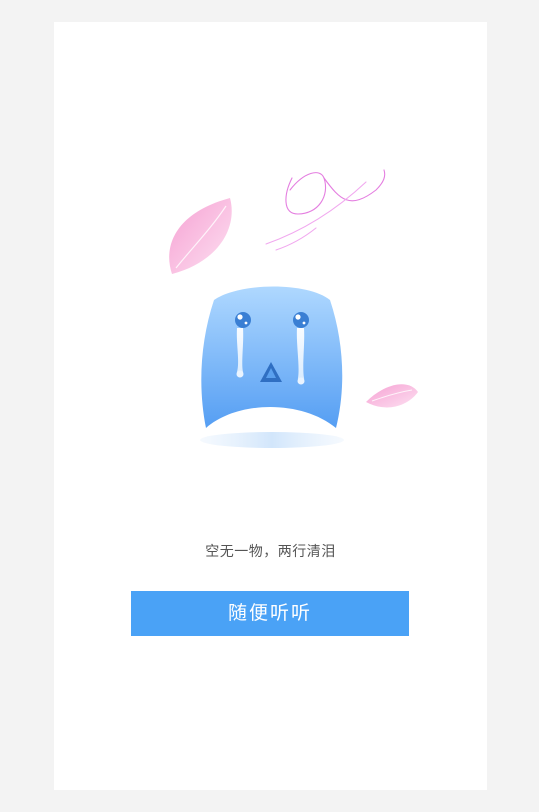  Describe the element at coordinates (325, 210) in the screenshot. I see `wind-lines-icon` at that location.